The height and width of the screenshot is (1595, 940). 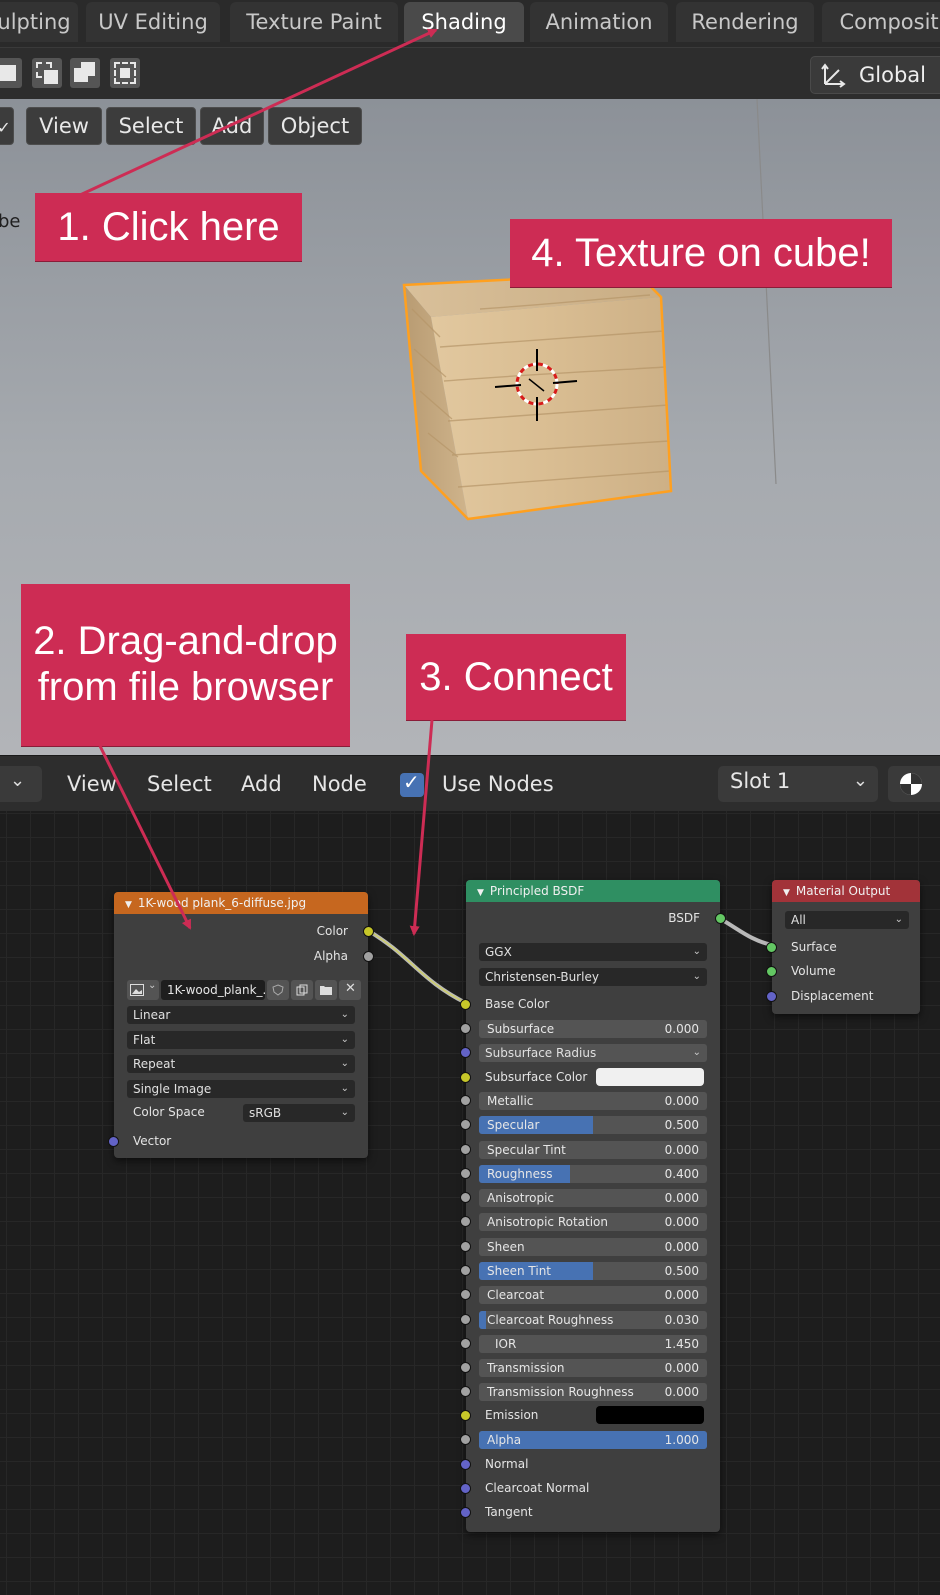 I want to click on transmission-roughness-slider: Transmission Roughness 0.000, so click(x=593, y=1392).